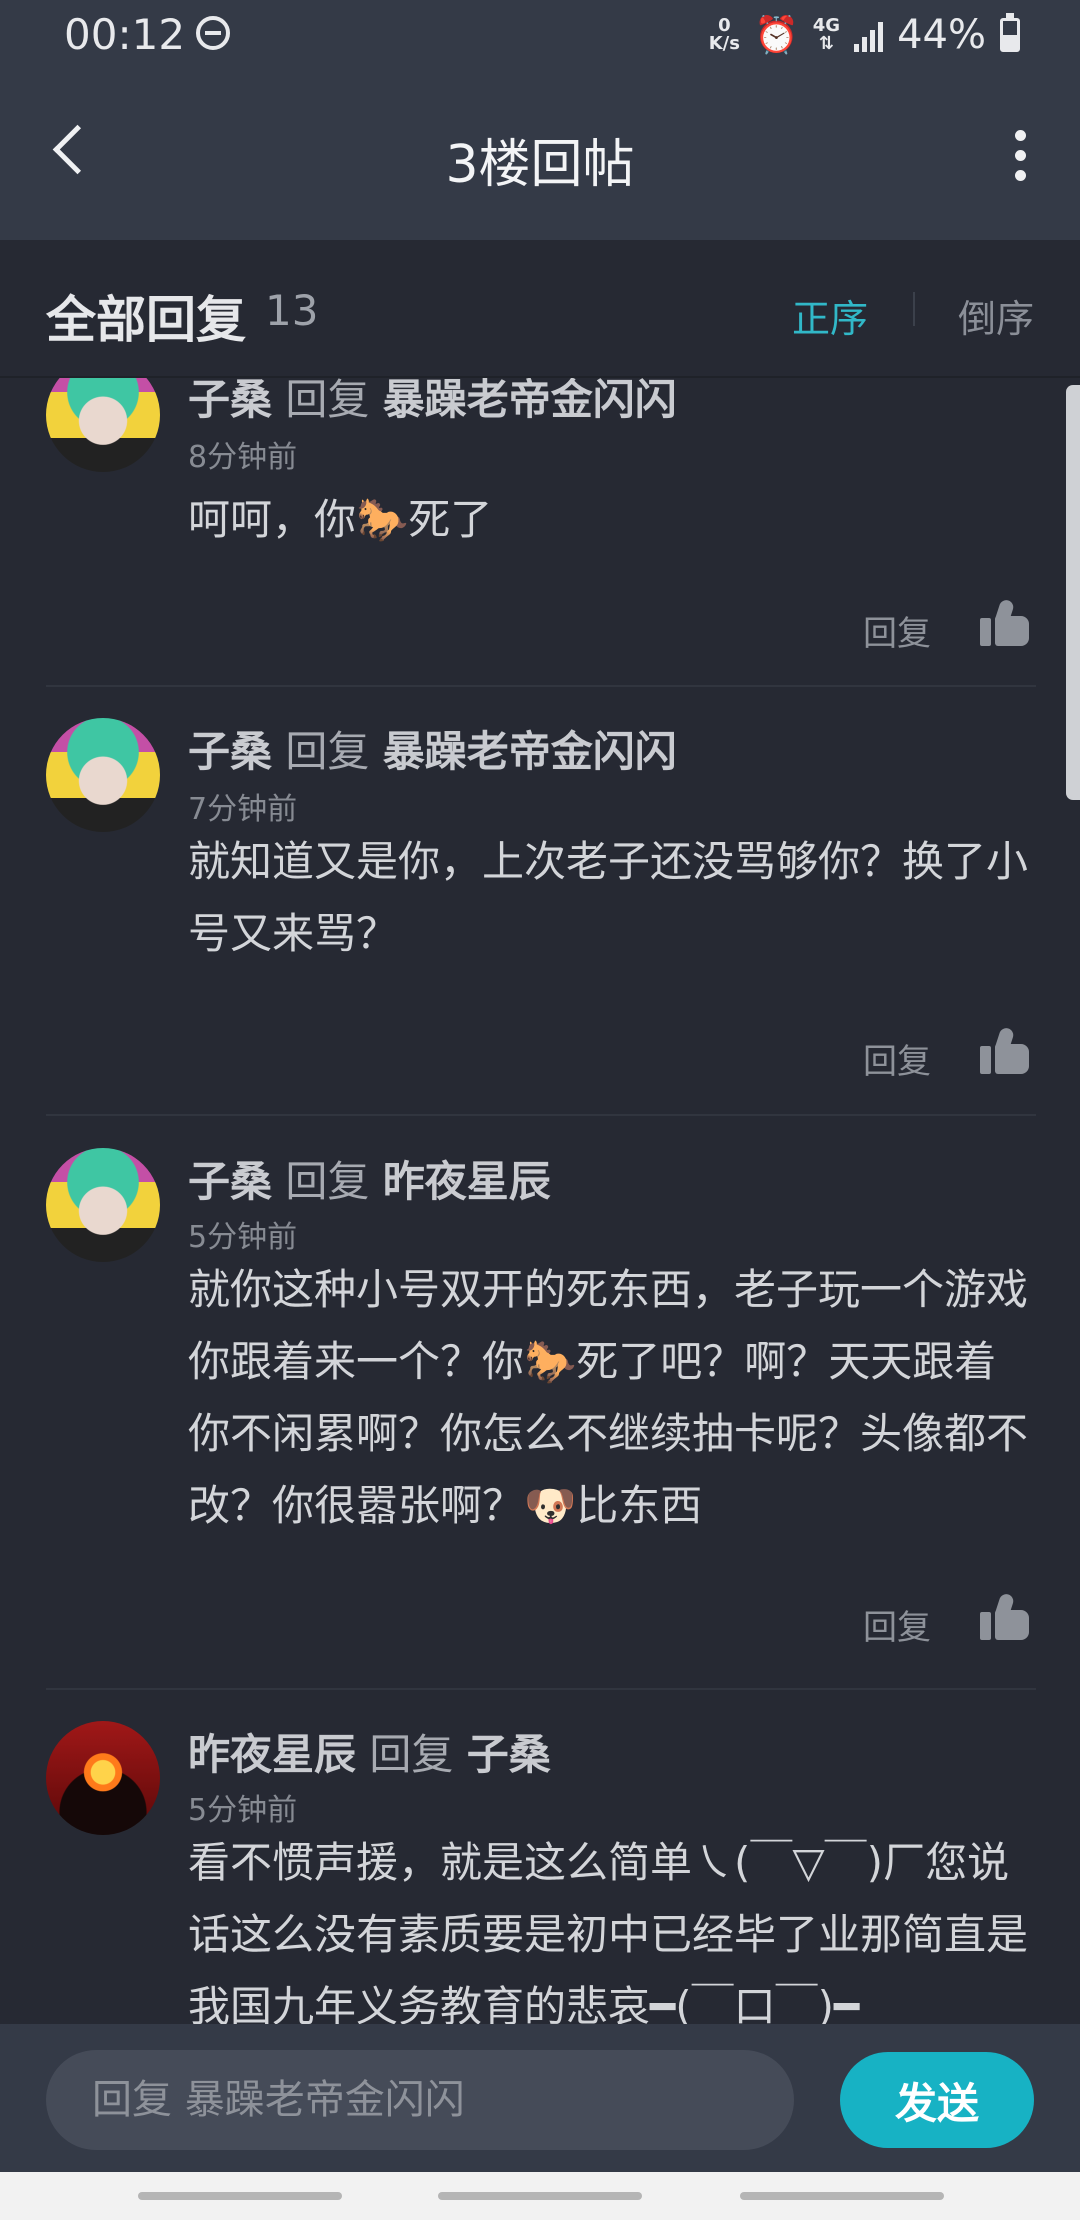  I want to click on nav-handle-right, so click(842, 2196).